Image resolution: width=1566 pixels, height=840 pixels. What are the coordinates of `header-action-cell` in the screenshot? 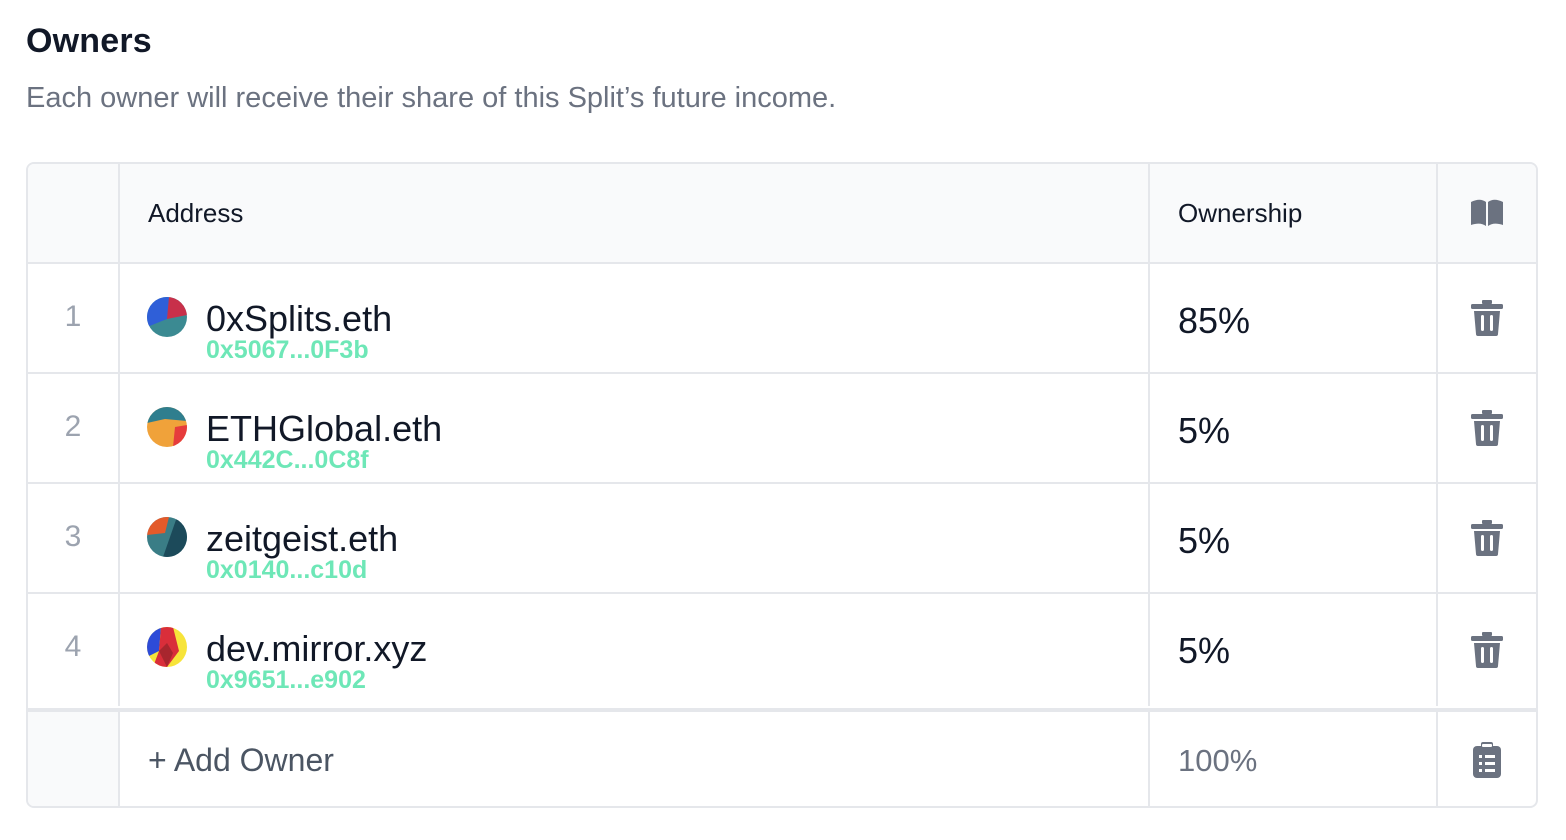 It's located at (1487, 213).